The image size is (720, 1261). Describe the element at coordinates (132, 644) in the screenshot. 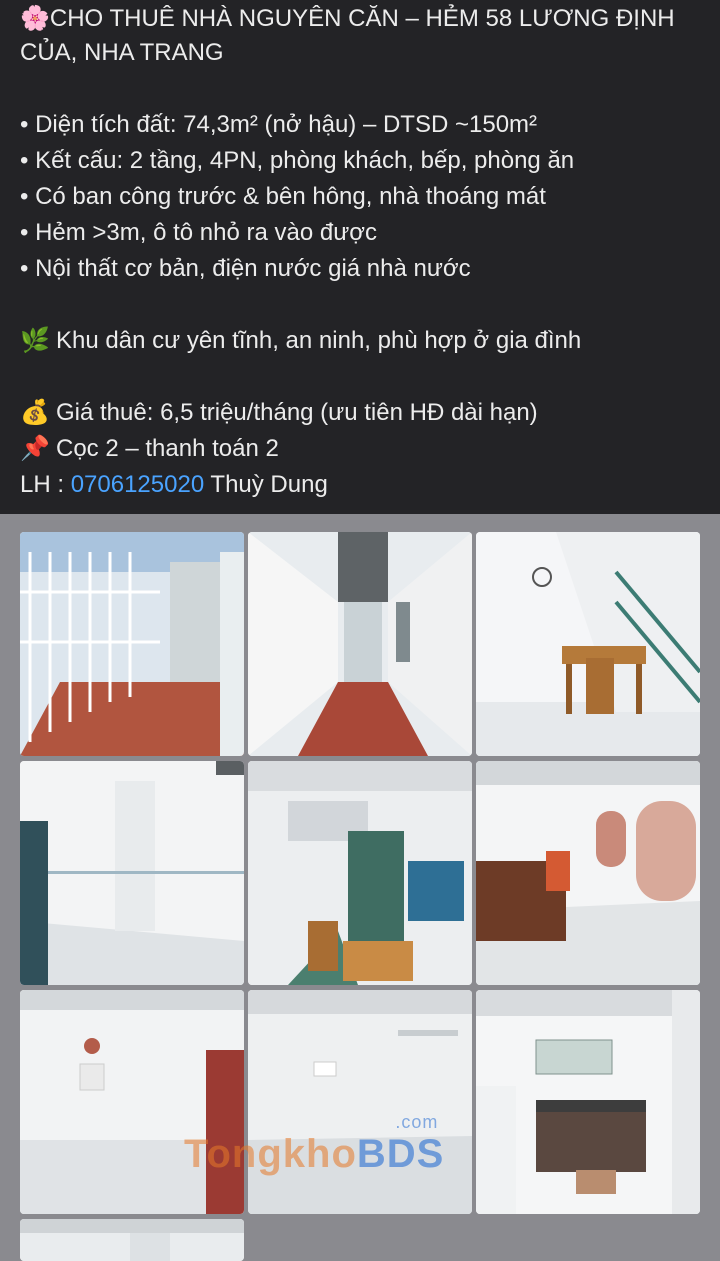

I see `balcony-photo` at that location.